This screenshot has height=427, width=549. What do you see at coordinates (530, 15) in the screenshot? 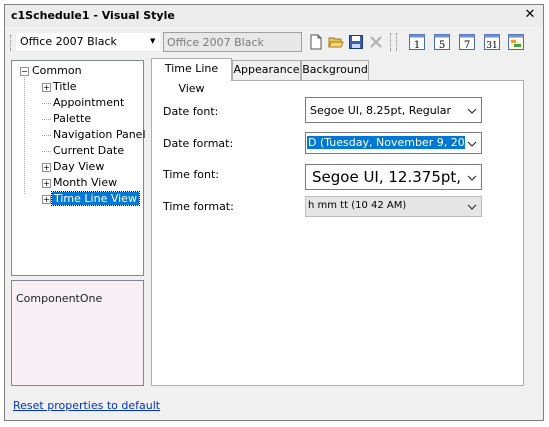
I see `close-icon: ✕` at bounding box center [530, 15].